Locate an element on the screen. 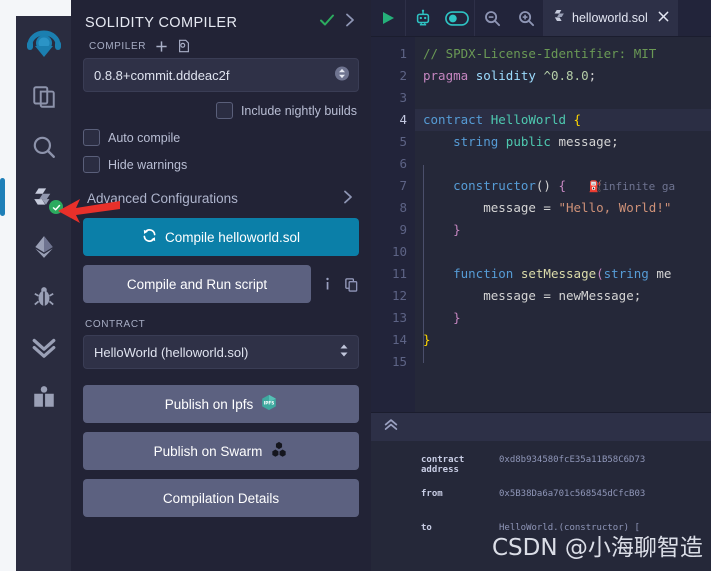  ai-toggle-switch is located at coordinates (457, 18).